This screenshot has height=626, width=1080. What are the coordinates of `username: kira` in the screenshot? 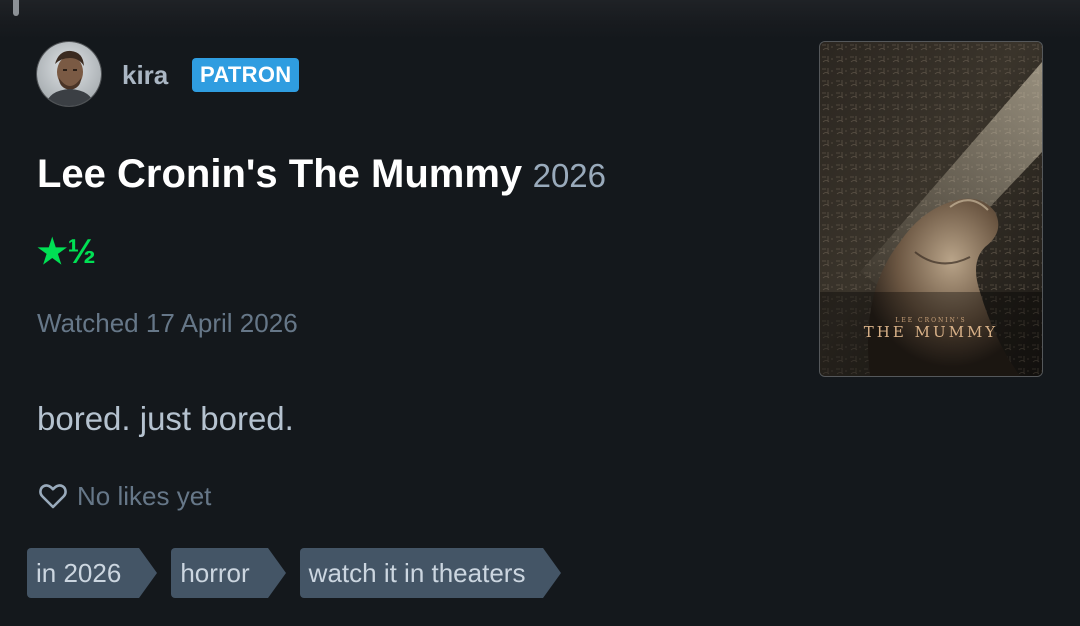 It's located at (145, 75).